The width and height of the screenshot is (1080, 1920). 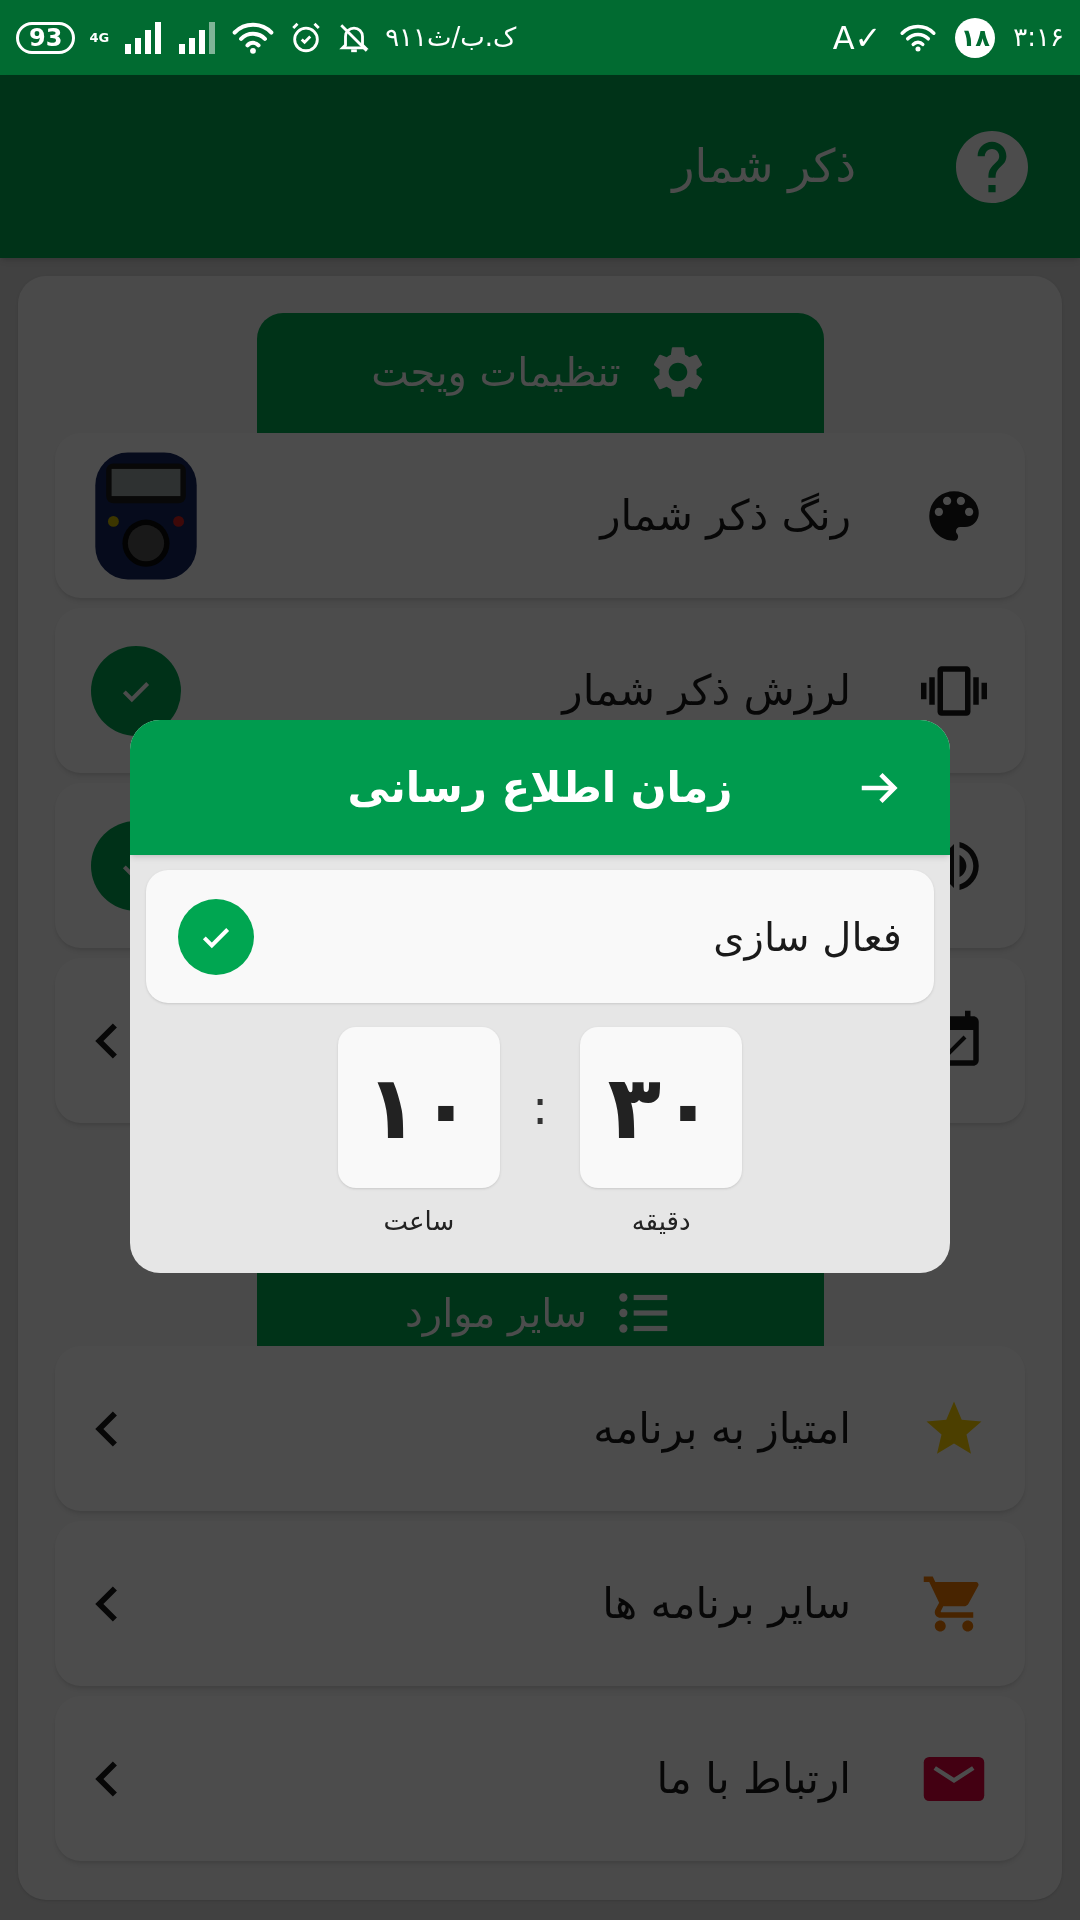 I want to click on network-type: 4G, so click(x=99, y=37).